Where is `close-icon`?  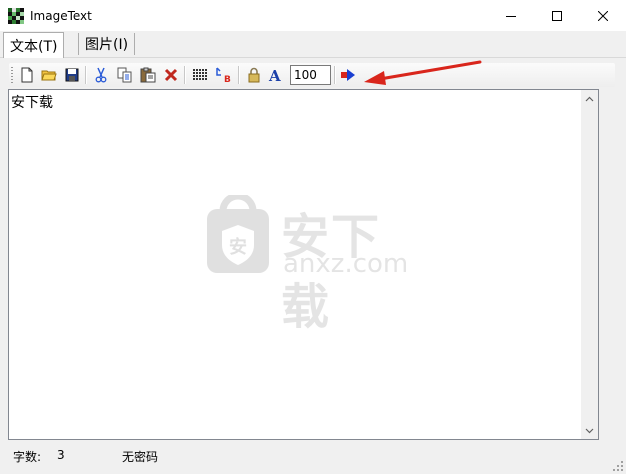 close-icon is located at coordinates (603, 15).